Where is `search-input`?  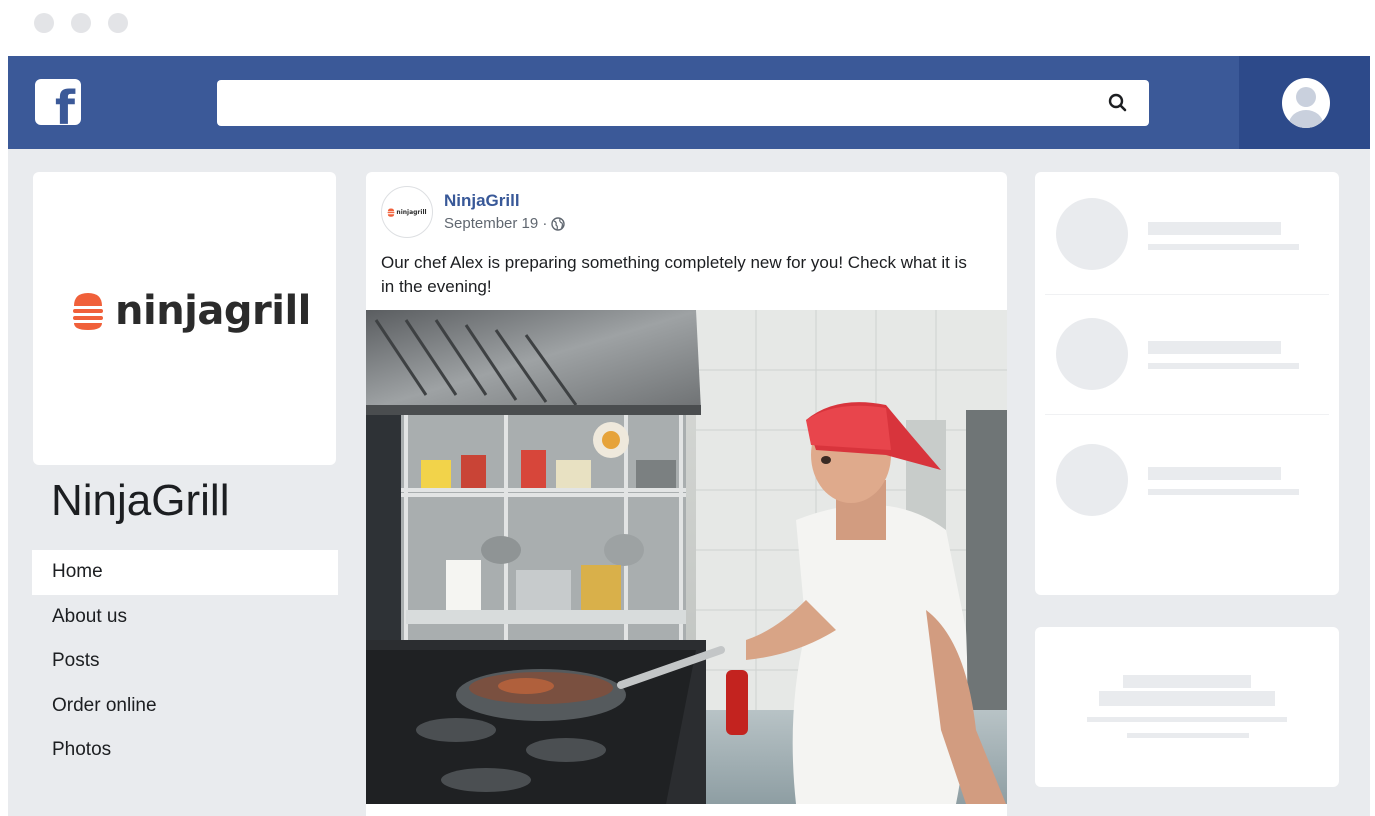
search-input is located at coordinates (683, 103).